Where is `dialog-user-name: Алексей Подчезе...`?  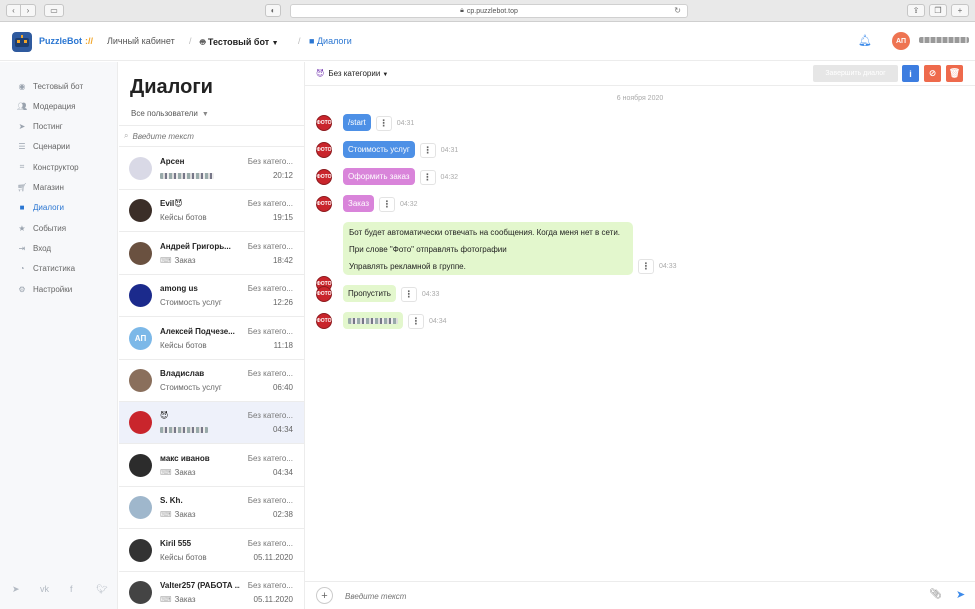
dialog-user-name: Алексей Подчезе... is located at coordinates (197, 331).